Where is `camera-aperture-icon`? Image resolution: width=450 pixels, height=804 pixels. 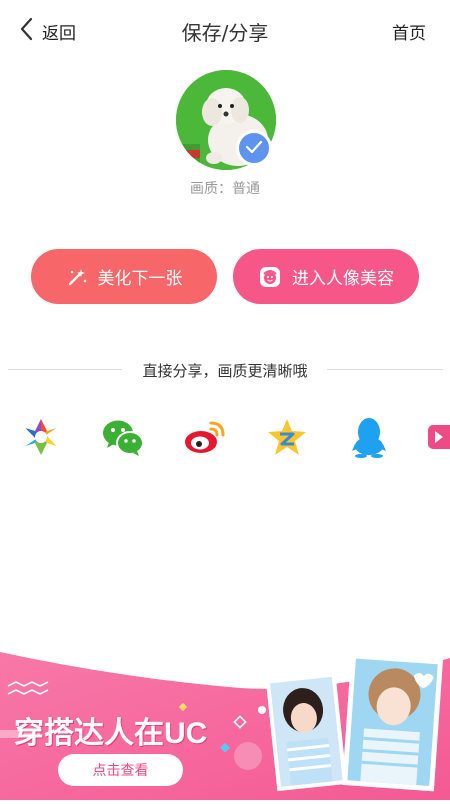 camera-aperture-icon is located at coordinates (41, 437).